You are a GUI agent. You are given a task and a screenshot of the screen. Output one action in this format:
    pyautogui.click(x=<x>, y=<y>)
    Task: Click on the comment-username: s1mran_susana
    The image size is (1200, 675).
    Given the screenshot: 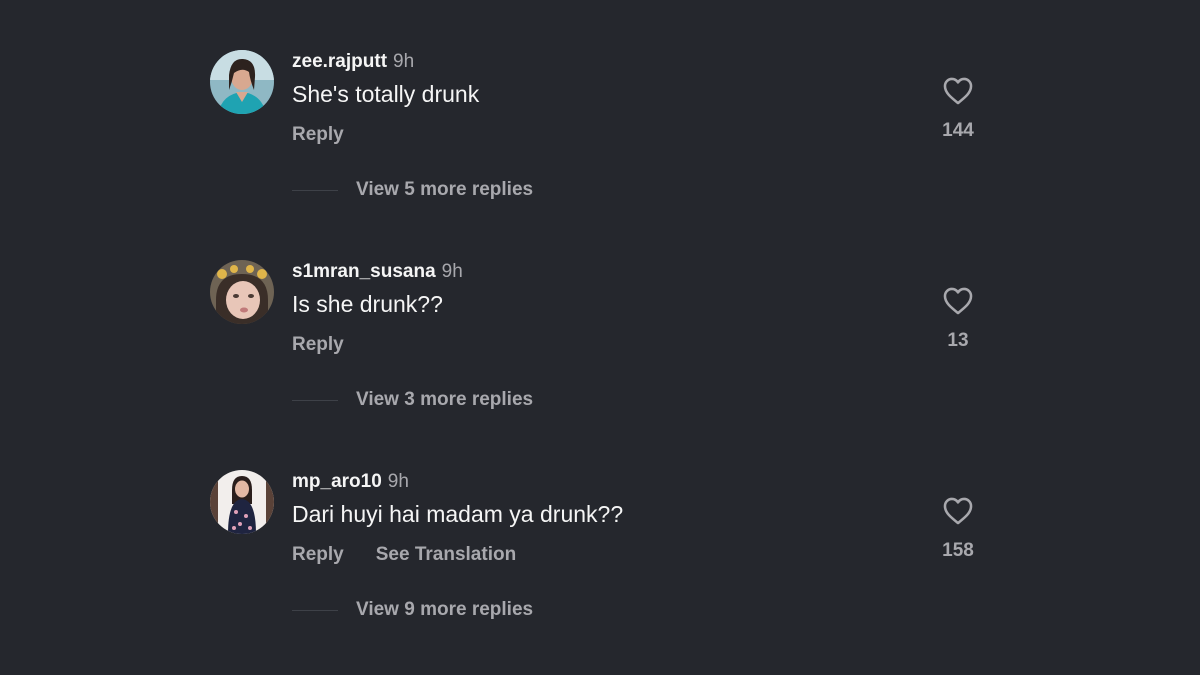 What is the action you would take?
    pyautogui.click(x=364, y=271)
    